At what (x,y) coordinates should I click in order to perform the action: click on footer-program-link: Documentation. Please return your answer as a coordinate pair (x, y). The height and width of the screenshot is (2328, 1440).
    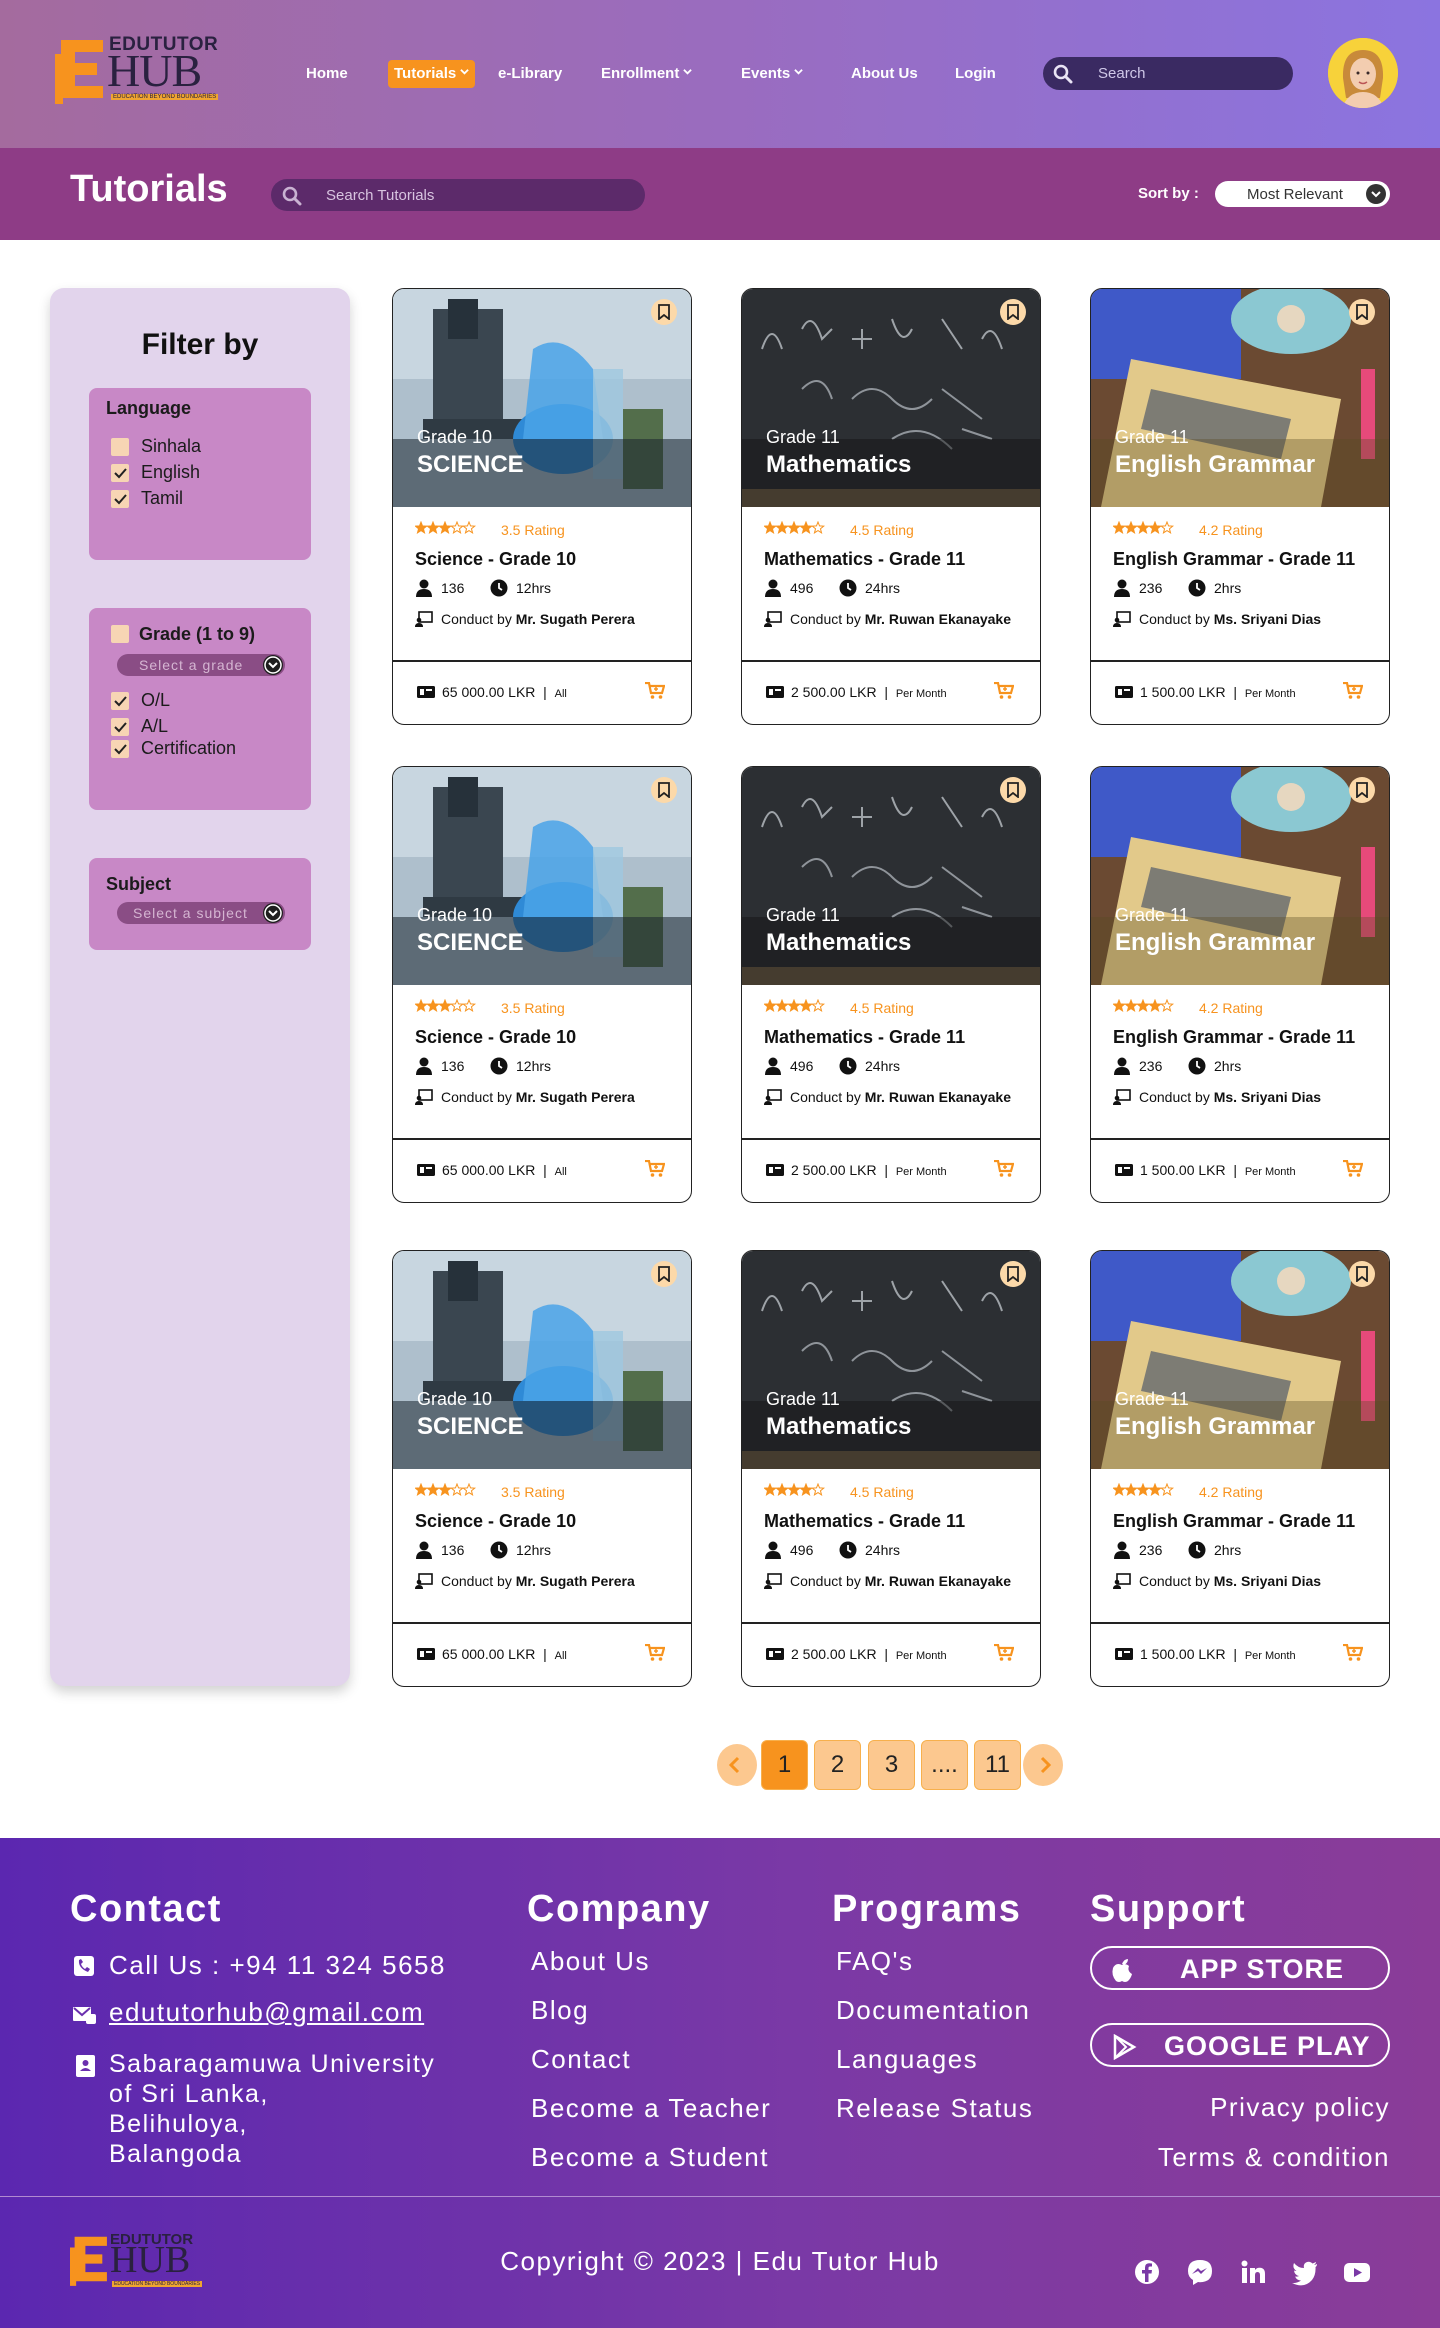
    Looking at the image, I should click on (933, 2010).